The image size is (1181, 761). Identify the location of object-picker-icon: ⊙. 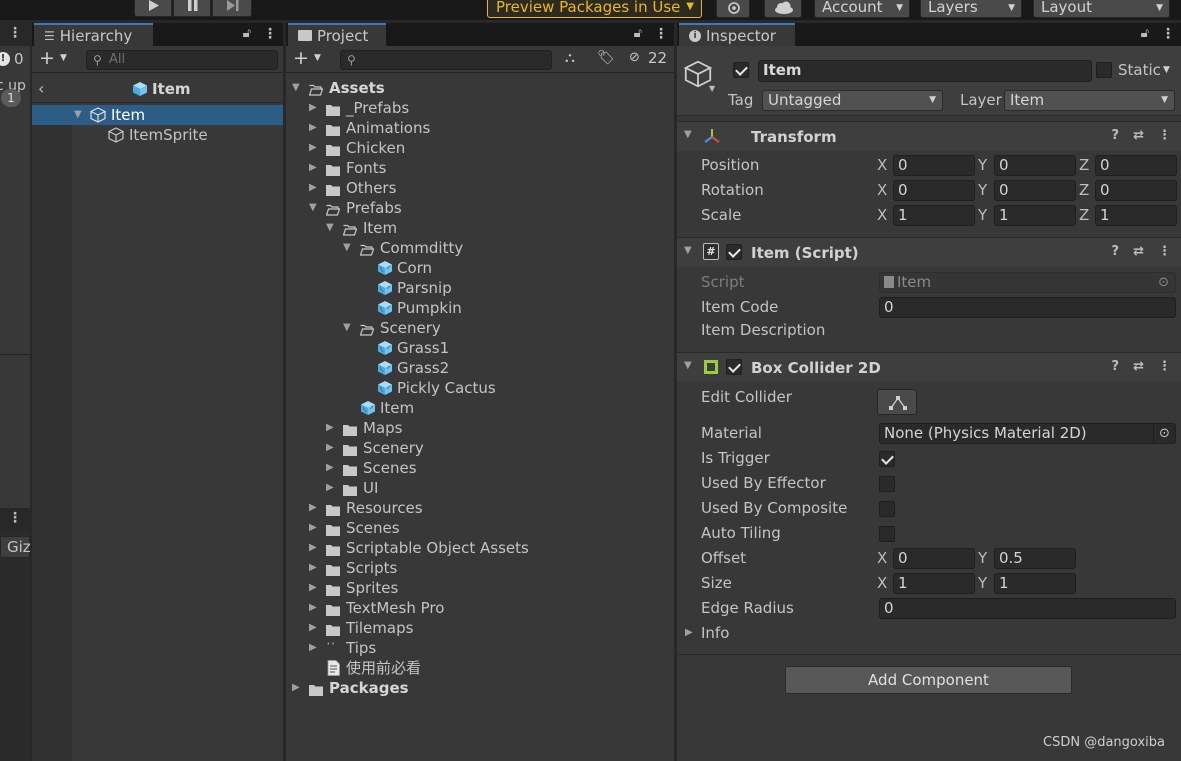
(1164, 433).